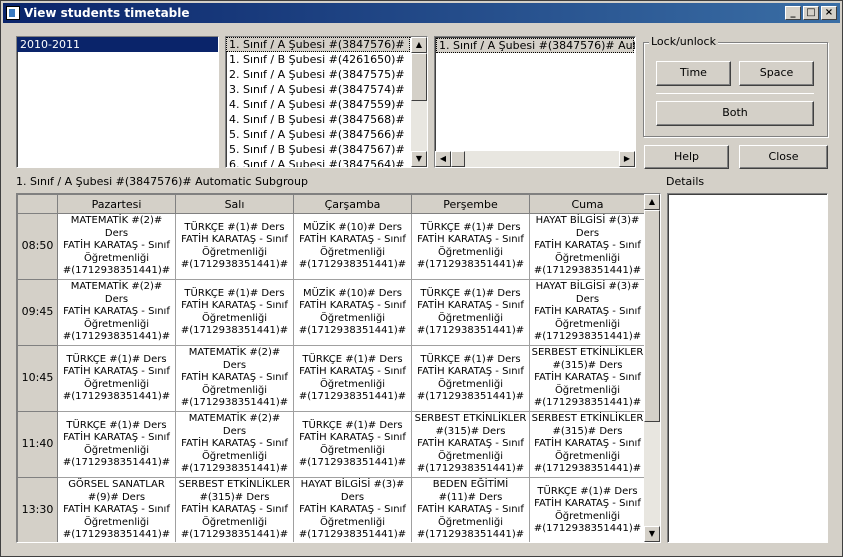 This screenshot has width=843, height=557. Describe the element at coordinates (117, 44) in the screenshot. I see `year-item: 2010-2011` at that location.